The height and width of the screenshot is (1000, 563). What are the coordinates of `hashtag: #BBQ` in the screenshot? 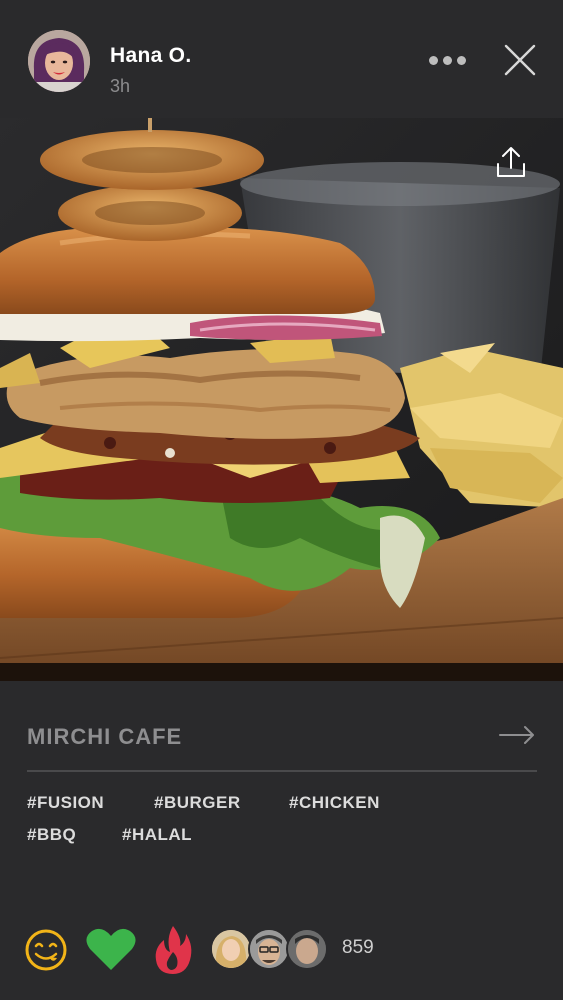 It's located at (51, 835).